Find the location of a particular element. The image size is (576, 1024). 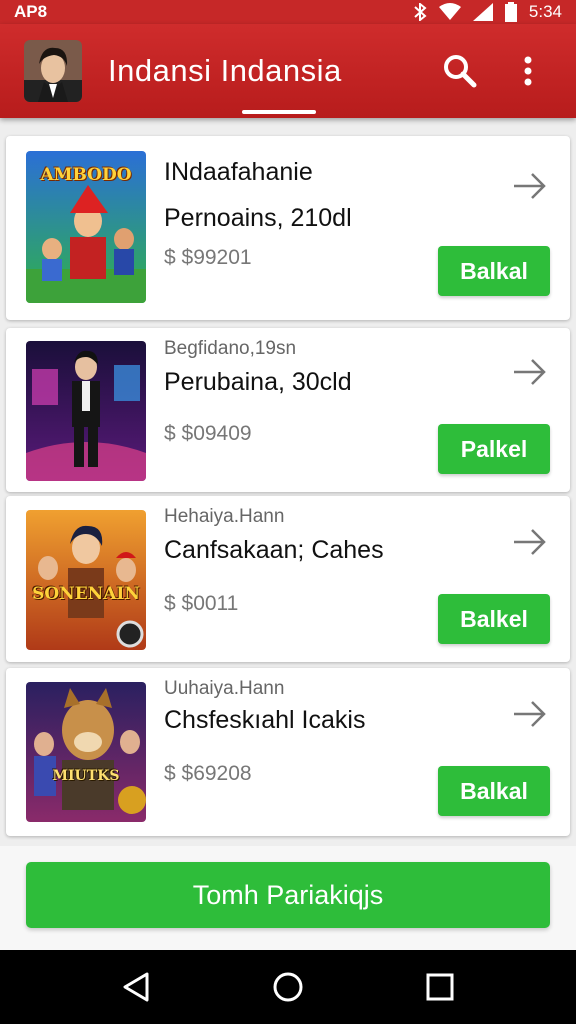

back-triangle-icon is located at coordinates (136, 987).